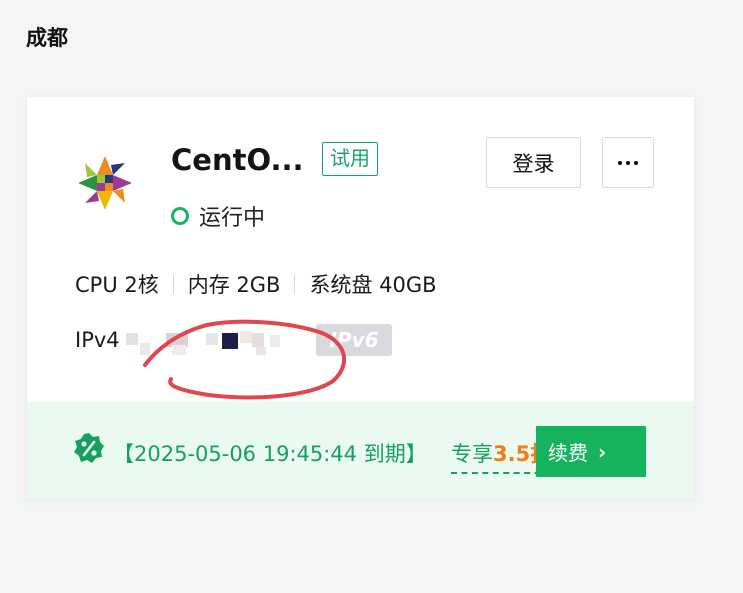  Describe the element at coordinates (620, 162) in the screenshot. I see `more-horizontal-icon` at that location.